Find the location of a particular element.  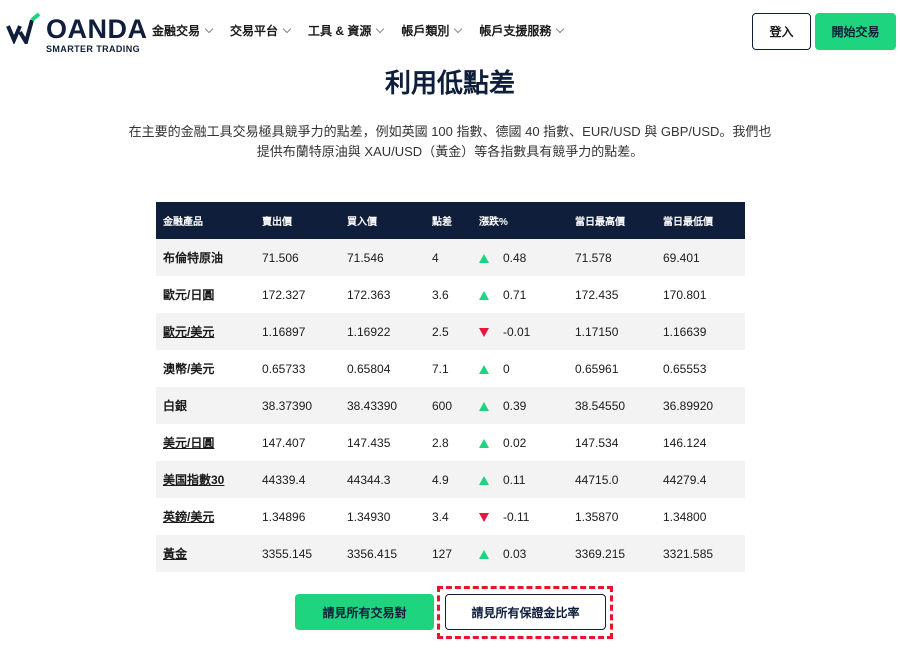

instrument-cell: 黃金 is located at coordinates (205, 553).